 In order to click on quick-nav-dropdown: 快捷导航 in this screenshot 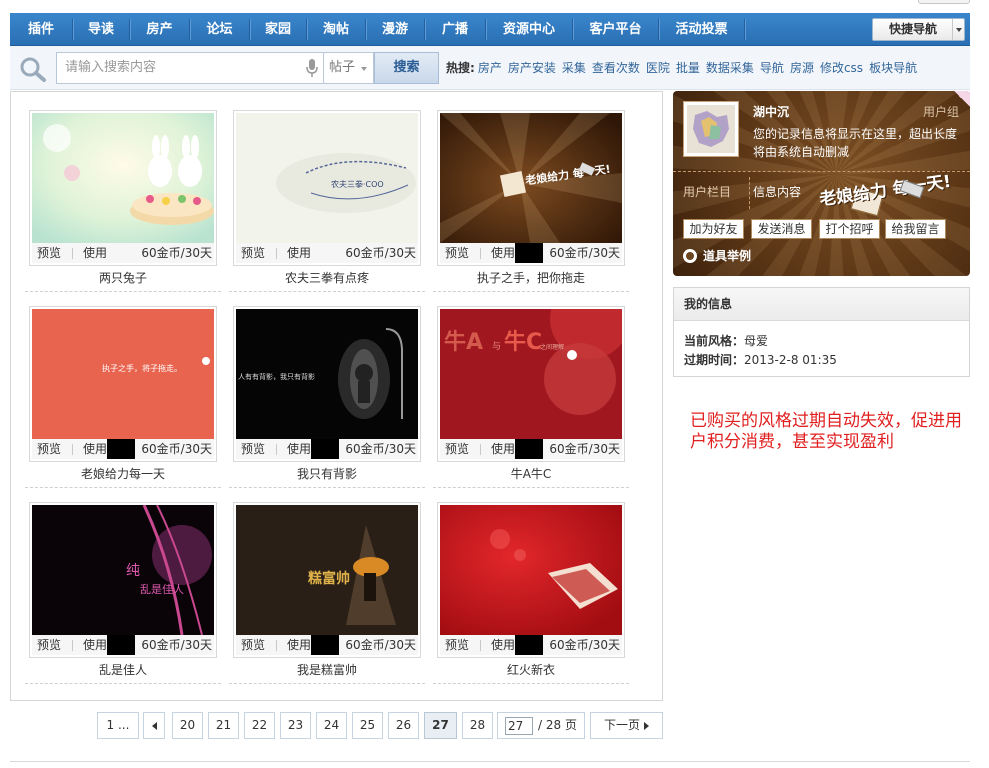, I will do `click(918, 29)`.